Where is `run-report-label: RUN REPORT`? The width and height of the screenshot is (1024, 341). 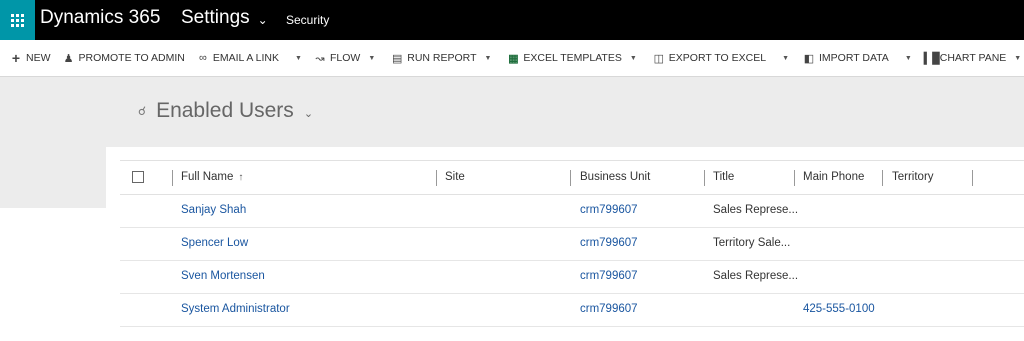 run-report-label: RUN REPORT is located at coordinates (442, 58).